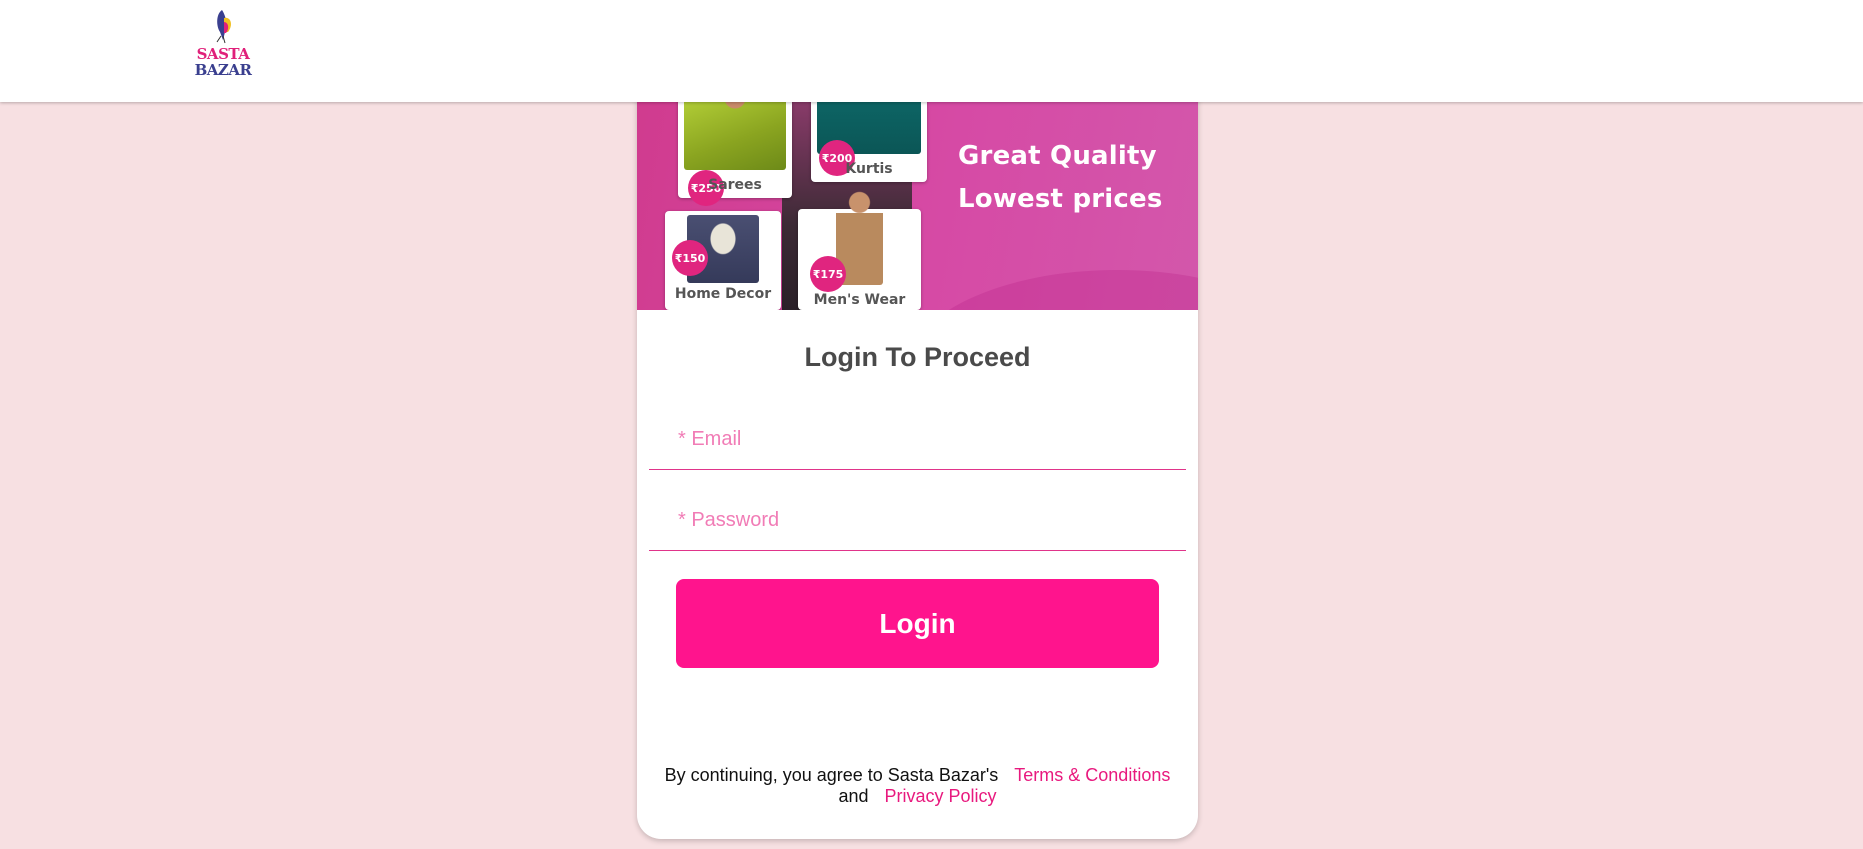 This screenshot has height=849, width=1863. What do you see at coordinates (223, 70) in the screenshot?
I see `brand-line2: BAZAR` at bounding box center [223, 70].